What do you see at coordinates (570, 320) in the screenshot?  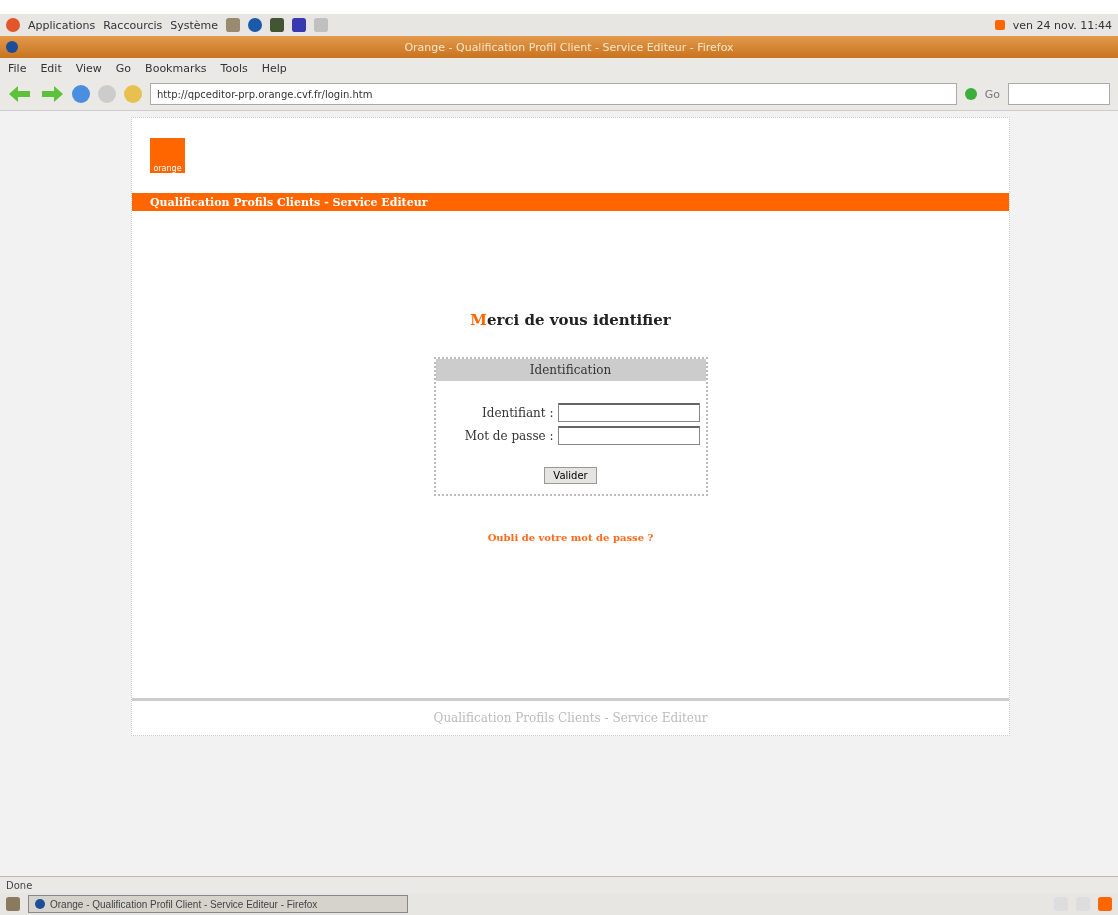 I see `page-heading: Merci de vous identifier` at bounding box center [570, 320].